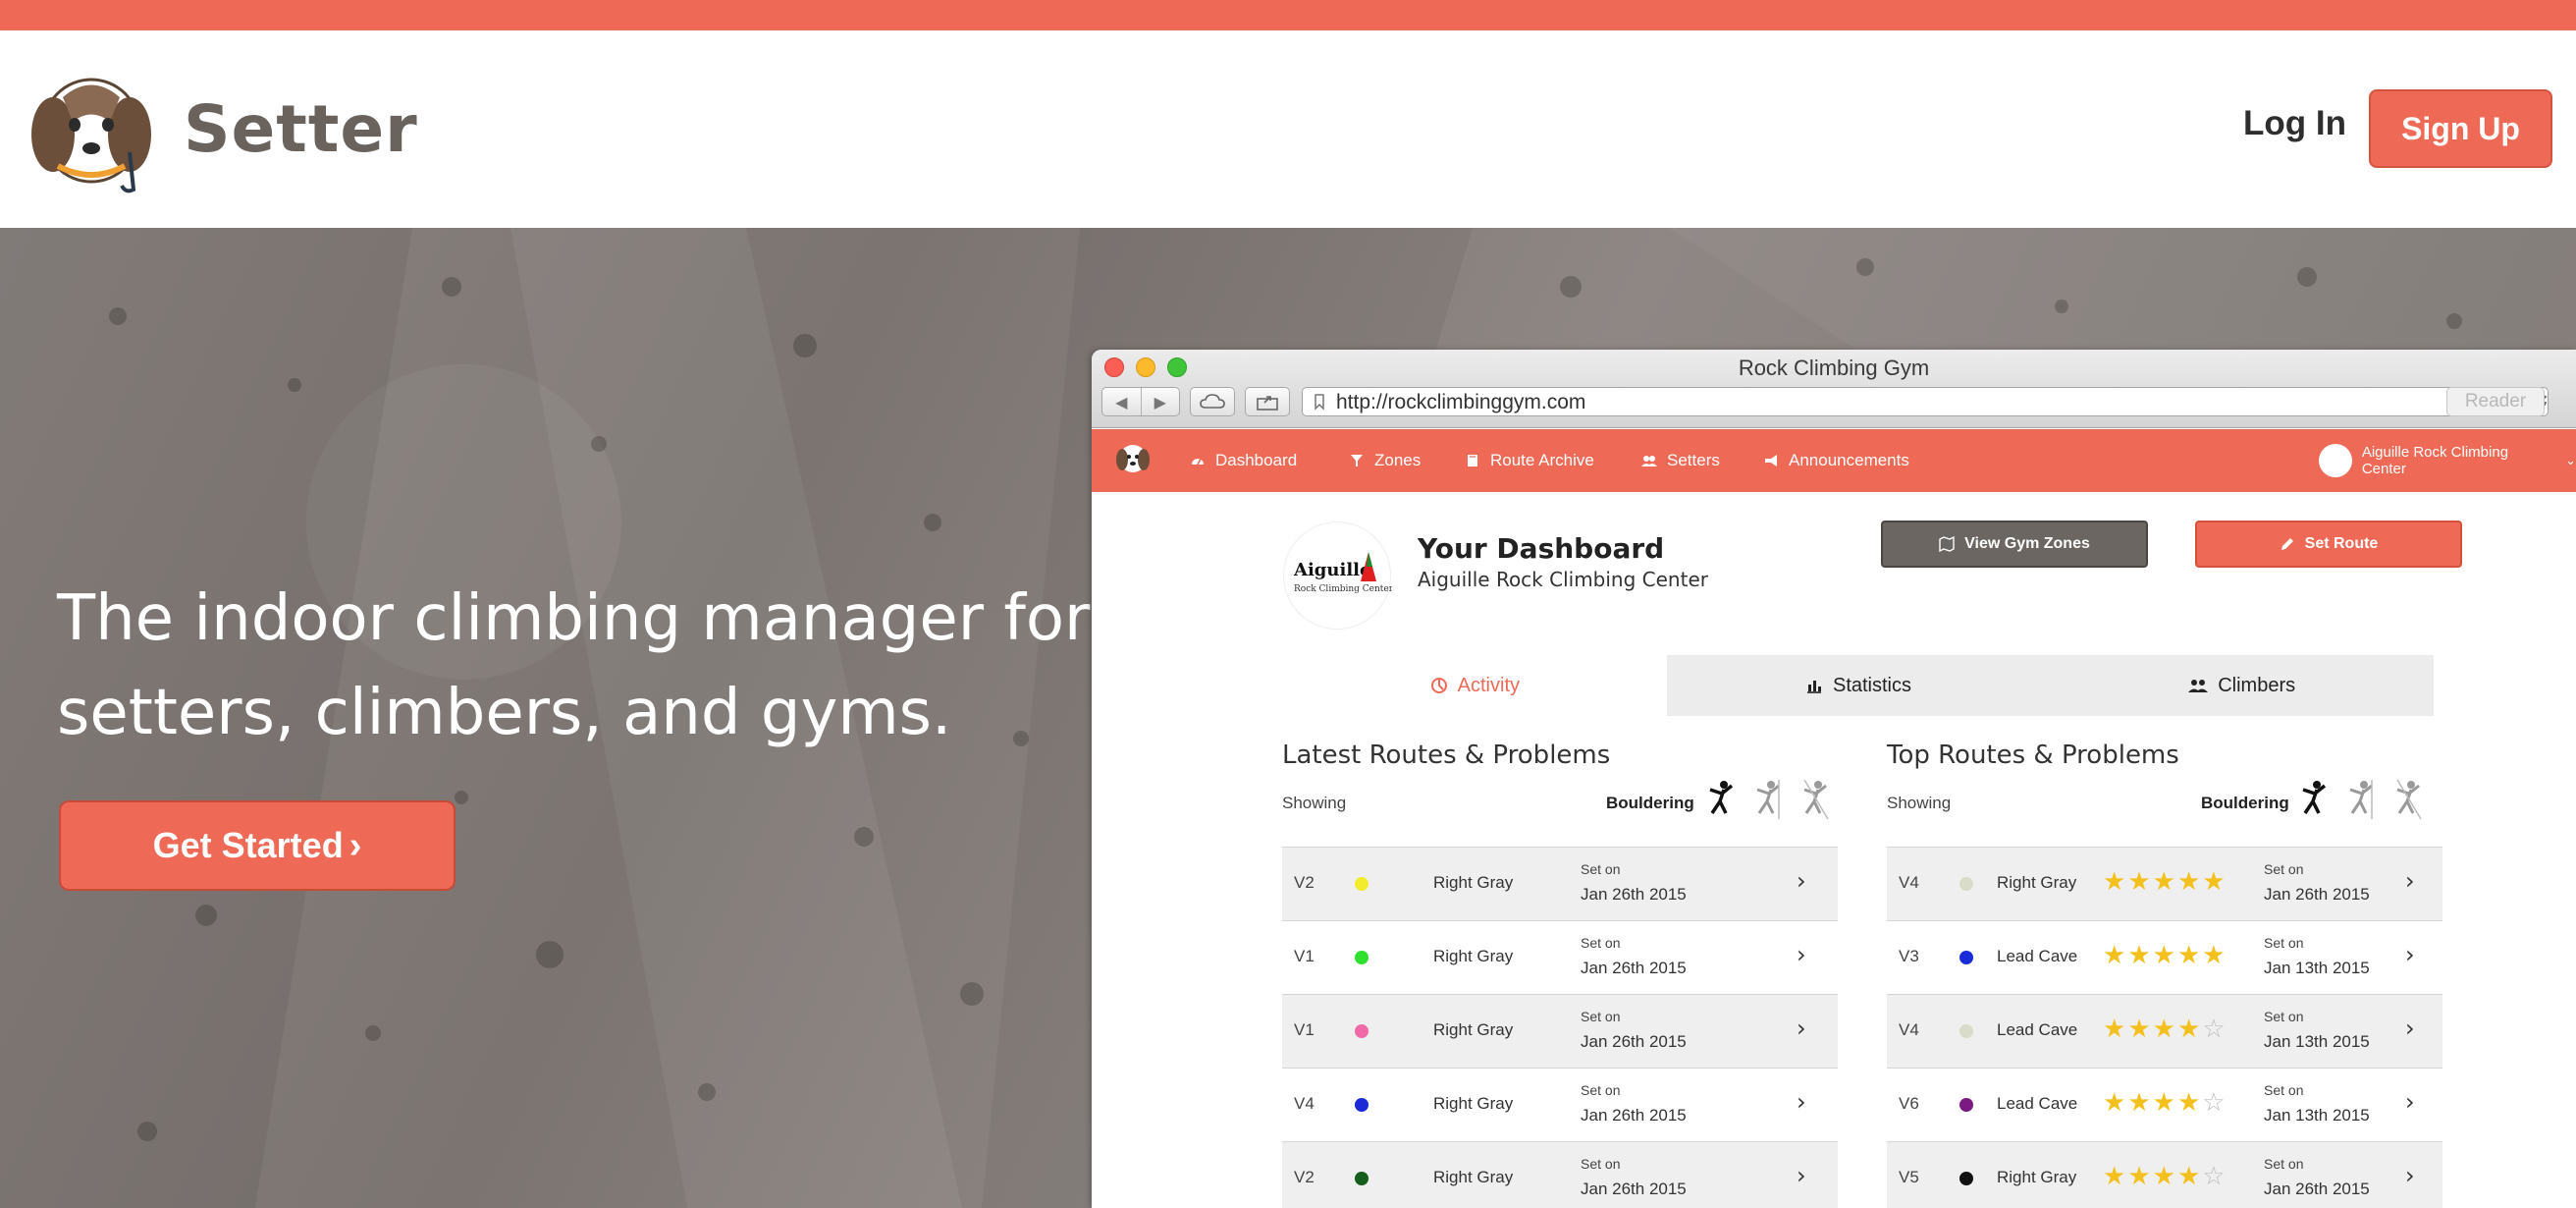 This screenshot has height=1208, width=2576. What do you see at coordinates (1541, 548) in the screenshot?
I see `dashboard-title: Your Dashboard` at bounding box center [1541, 548].